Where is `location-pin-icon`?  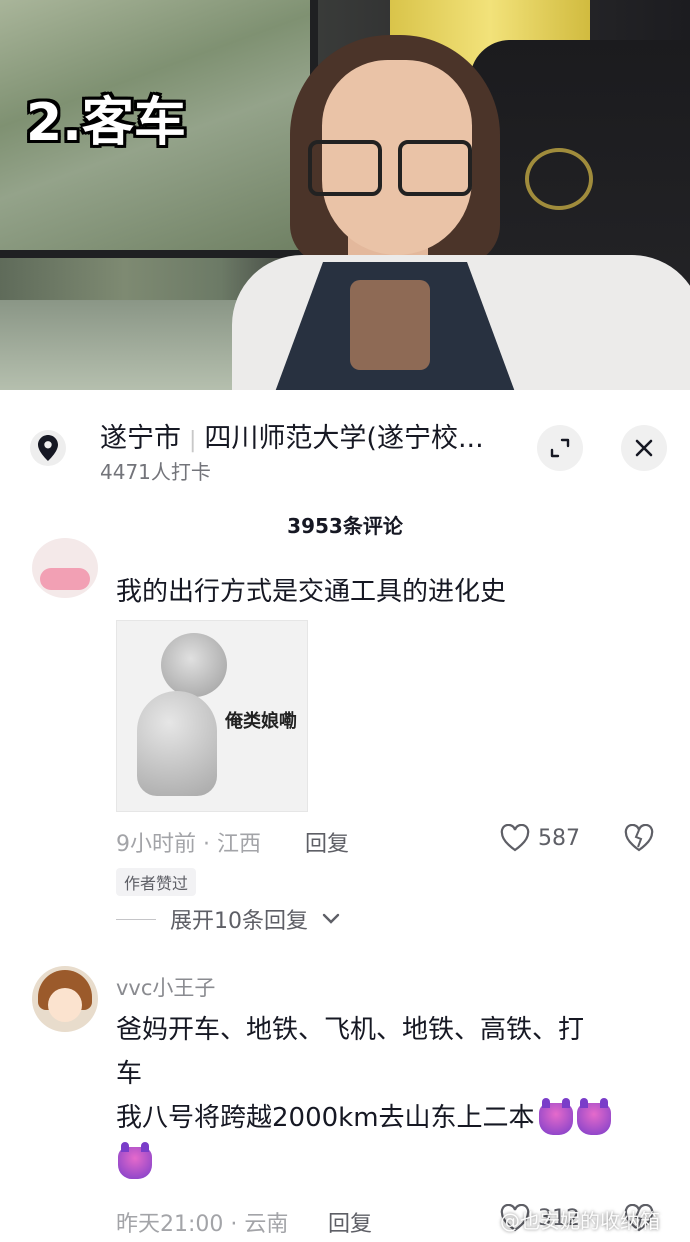
location-pin-icon is located at coordinates (48, 448).